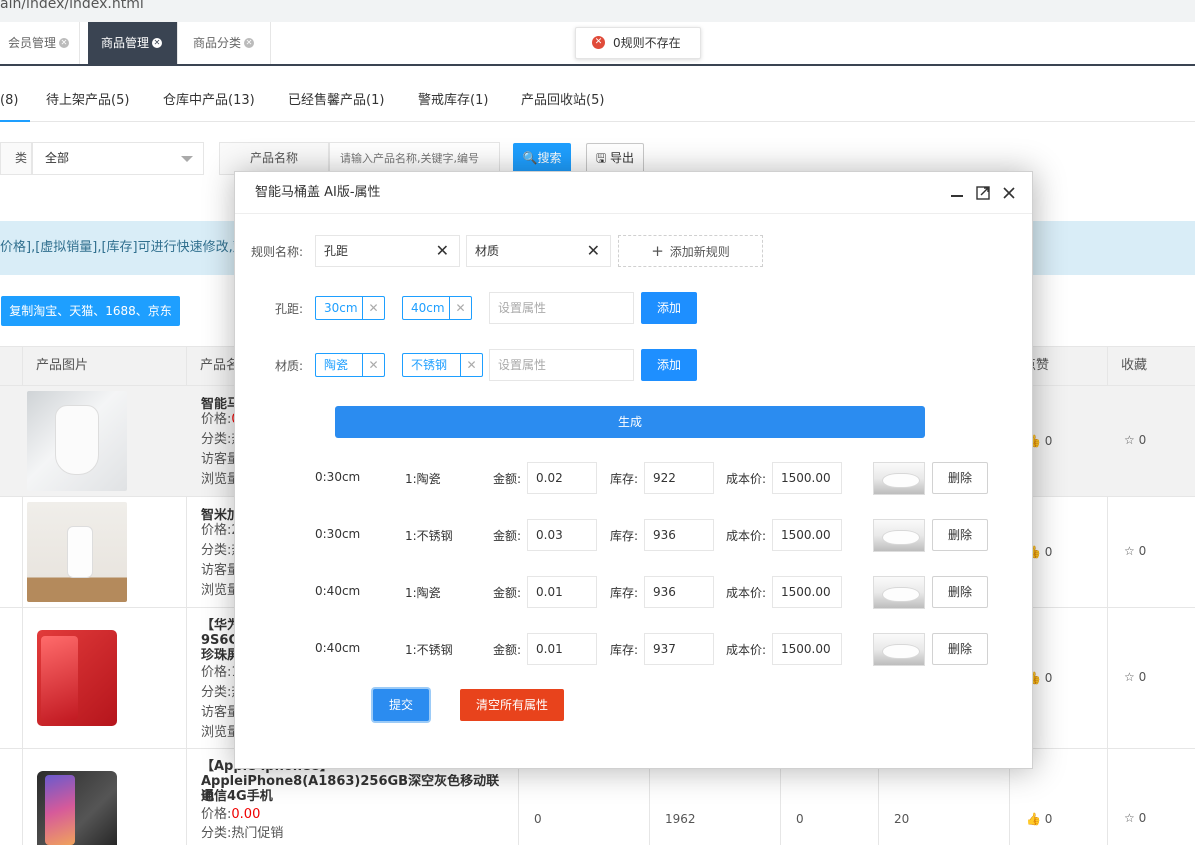 This screenshot has width=1195, height=845. What do you see at coordinates (77, 441) in the screenshot?
I see `product-image` at bounding box center [77, 441].